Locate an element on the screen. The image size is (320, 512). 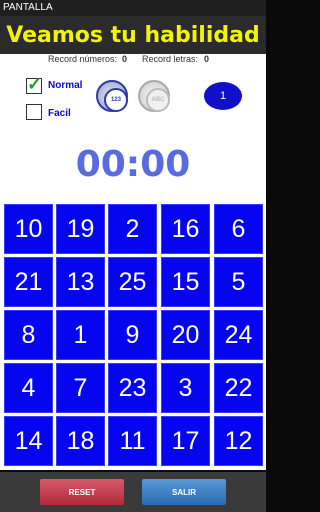
grid-cell: 14 is located at coordinates (28, 441).